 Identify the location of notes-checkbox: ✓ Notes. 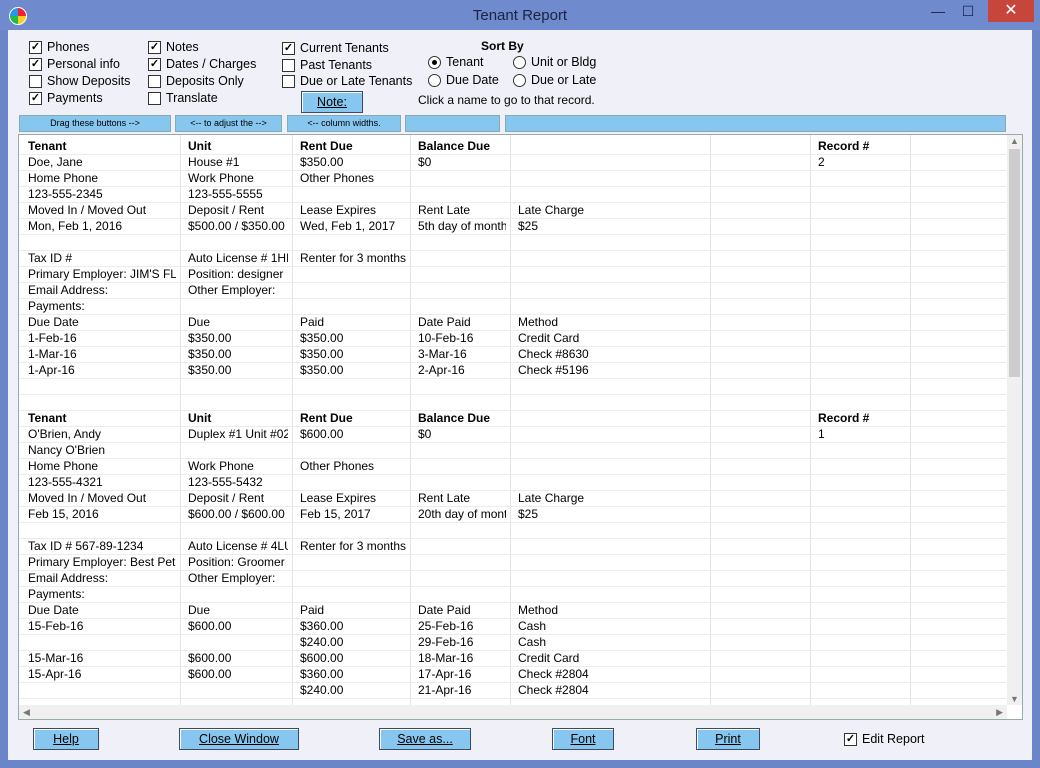
(173, 47).